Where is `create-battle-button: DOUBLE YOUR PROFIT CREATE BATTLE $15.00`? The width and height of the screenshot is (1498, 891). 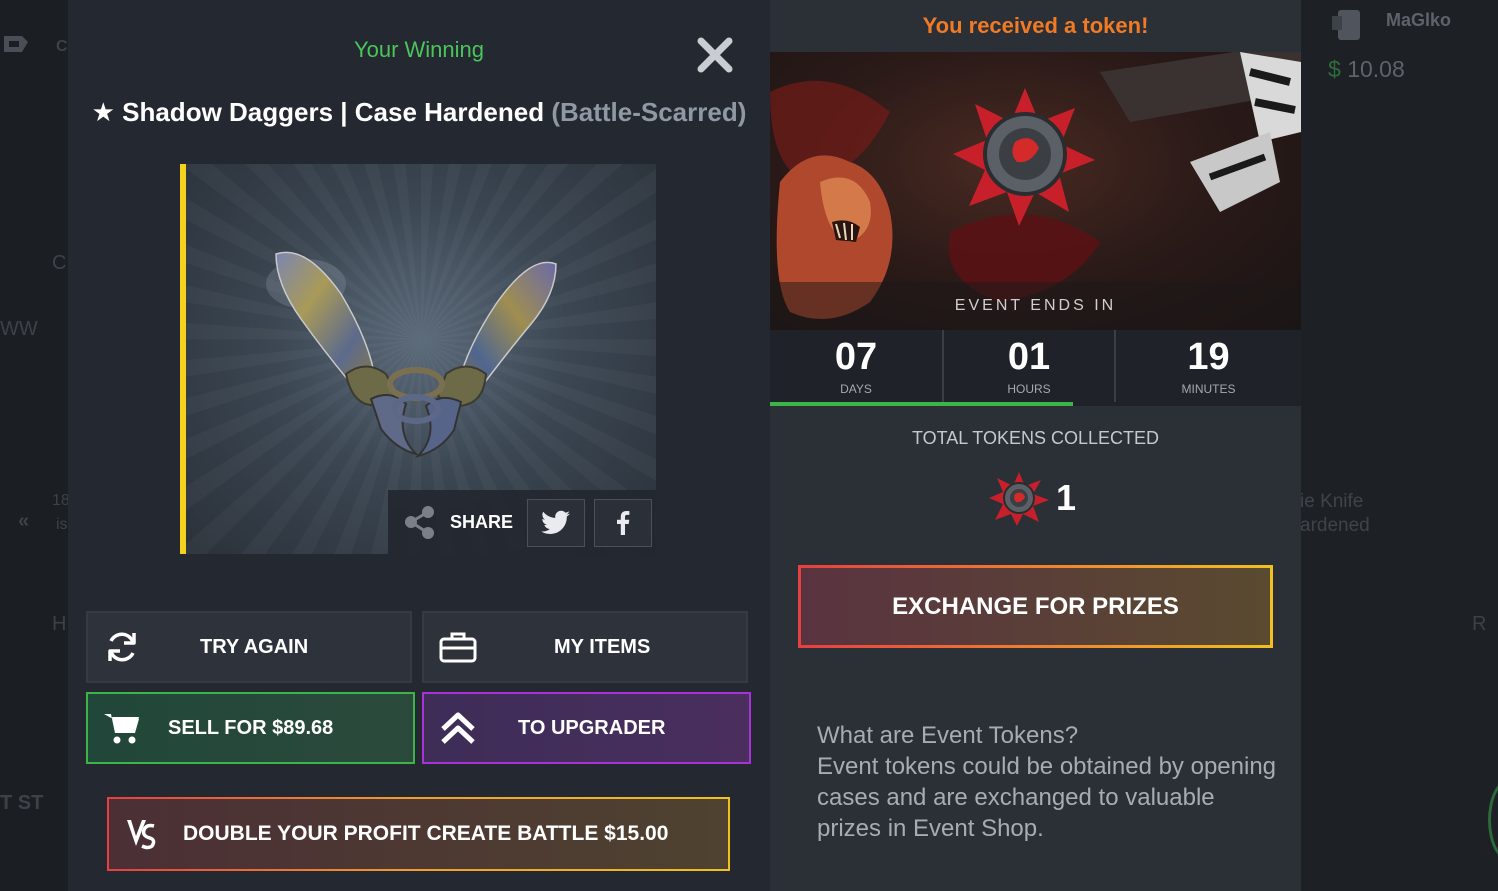
create-battle-button: DOUBLE YOUR PROFIT CREATE BATTLE $15.00 is located at coordinates (418, 834).